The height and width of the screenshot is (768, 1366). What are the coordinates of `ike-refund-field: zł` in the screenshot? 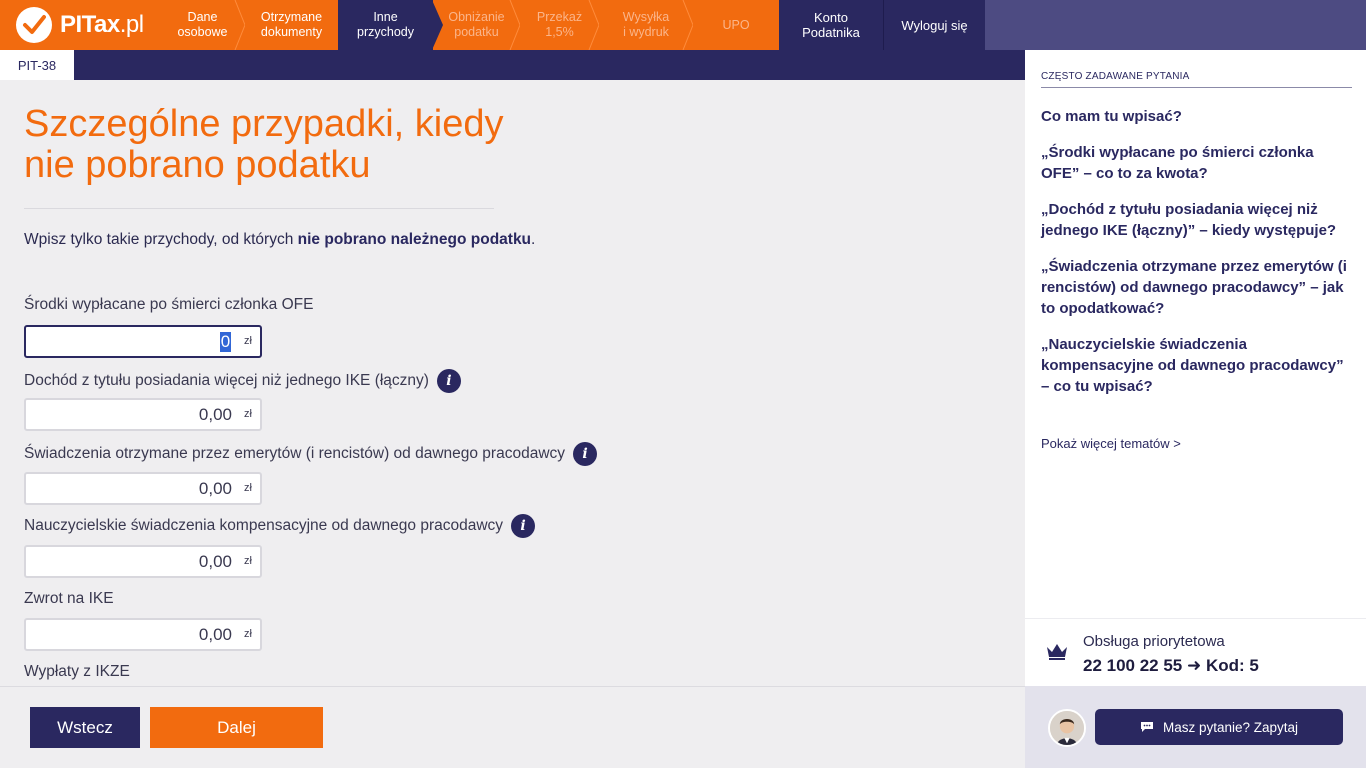 It's located at (143, 634).